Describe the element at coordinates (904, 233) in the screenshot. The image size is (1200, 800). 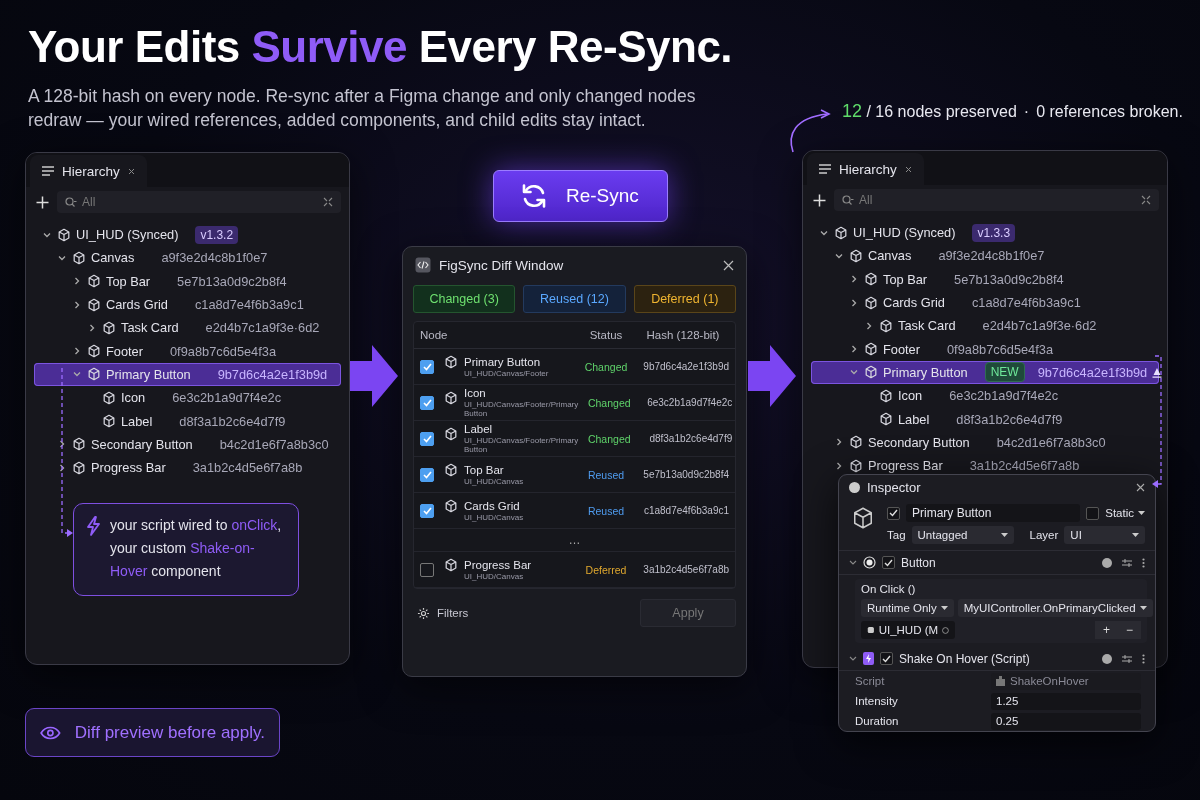
I see `node-name: UI_HUD (Synced)` at that location.